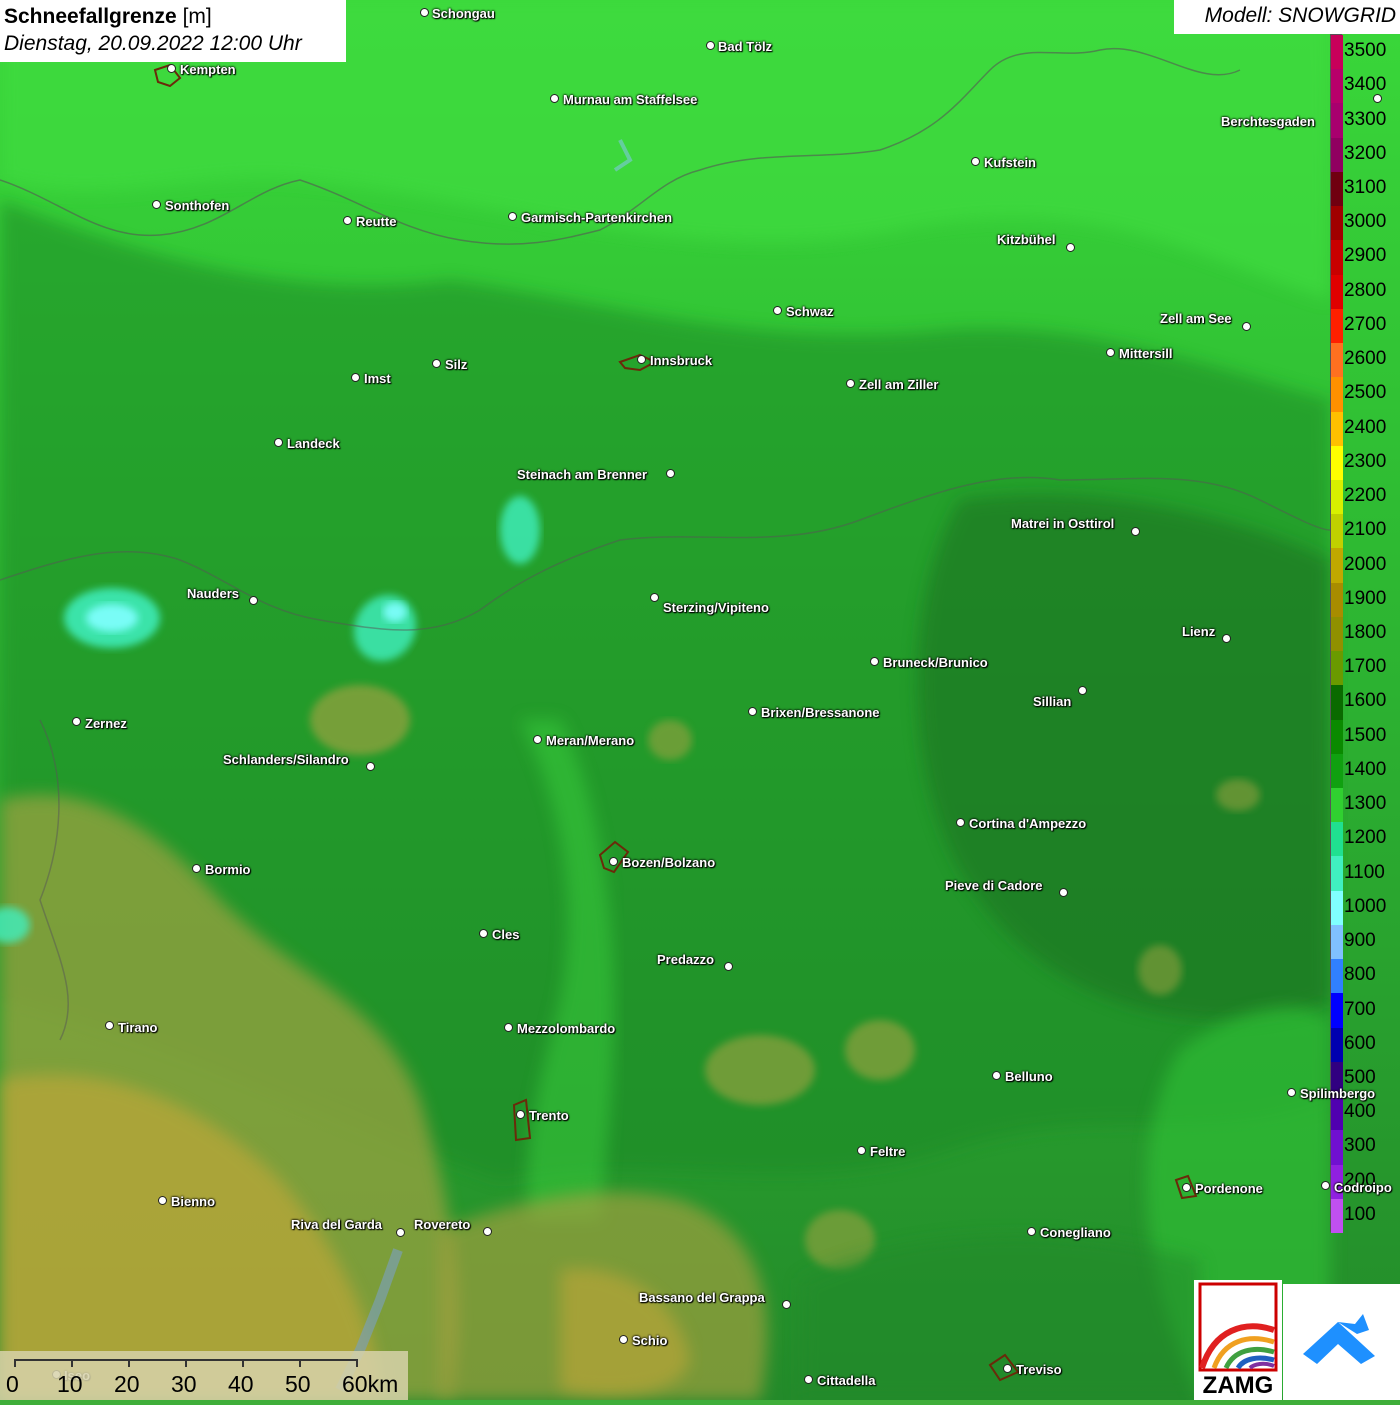 The image size is (1400, 1405). Describe the element at coordinates (286, 759) in the screenshot. I see `city-label: Schlanders/Silandro` at that location.